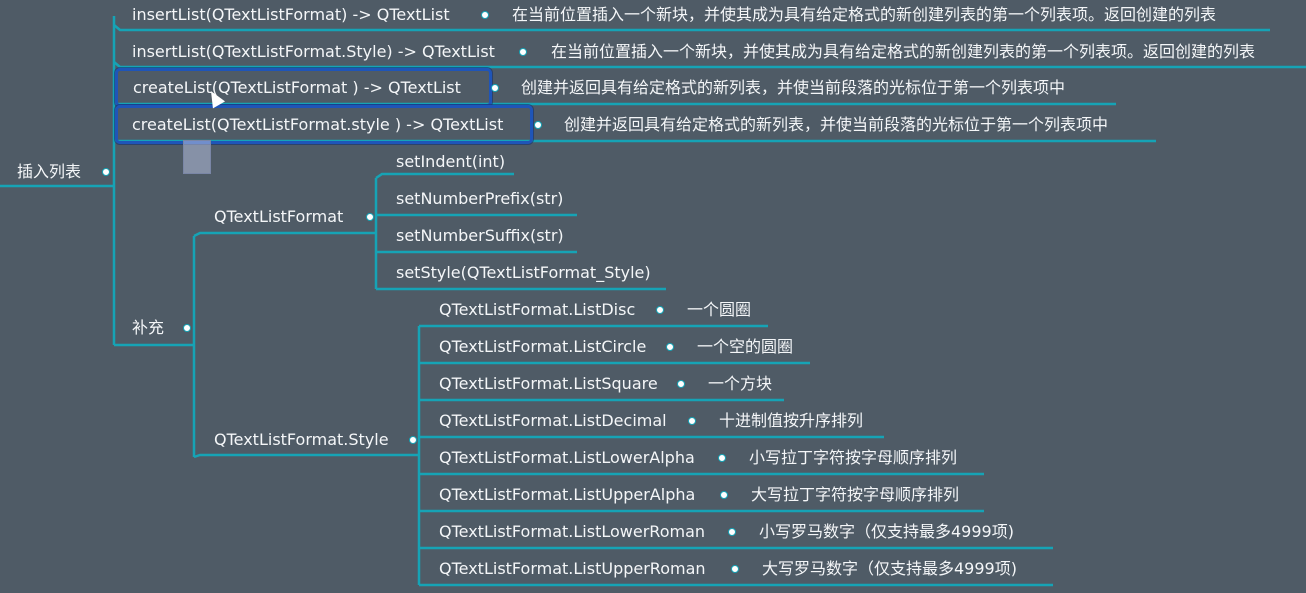 This screenshot has height=593, width=1306. I want to click on supplement-node: 补充, so click(148, 328).